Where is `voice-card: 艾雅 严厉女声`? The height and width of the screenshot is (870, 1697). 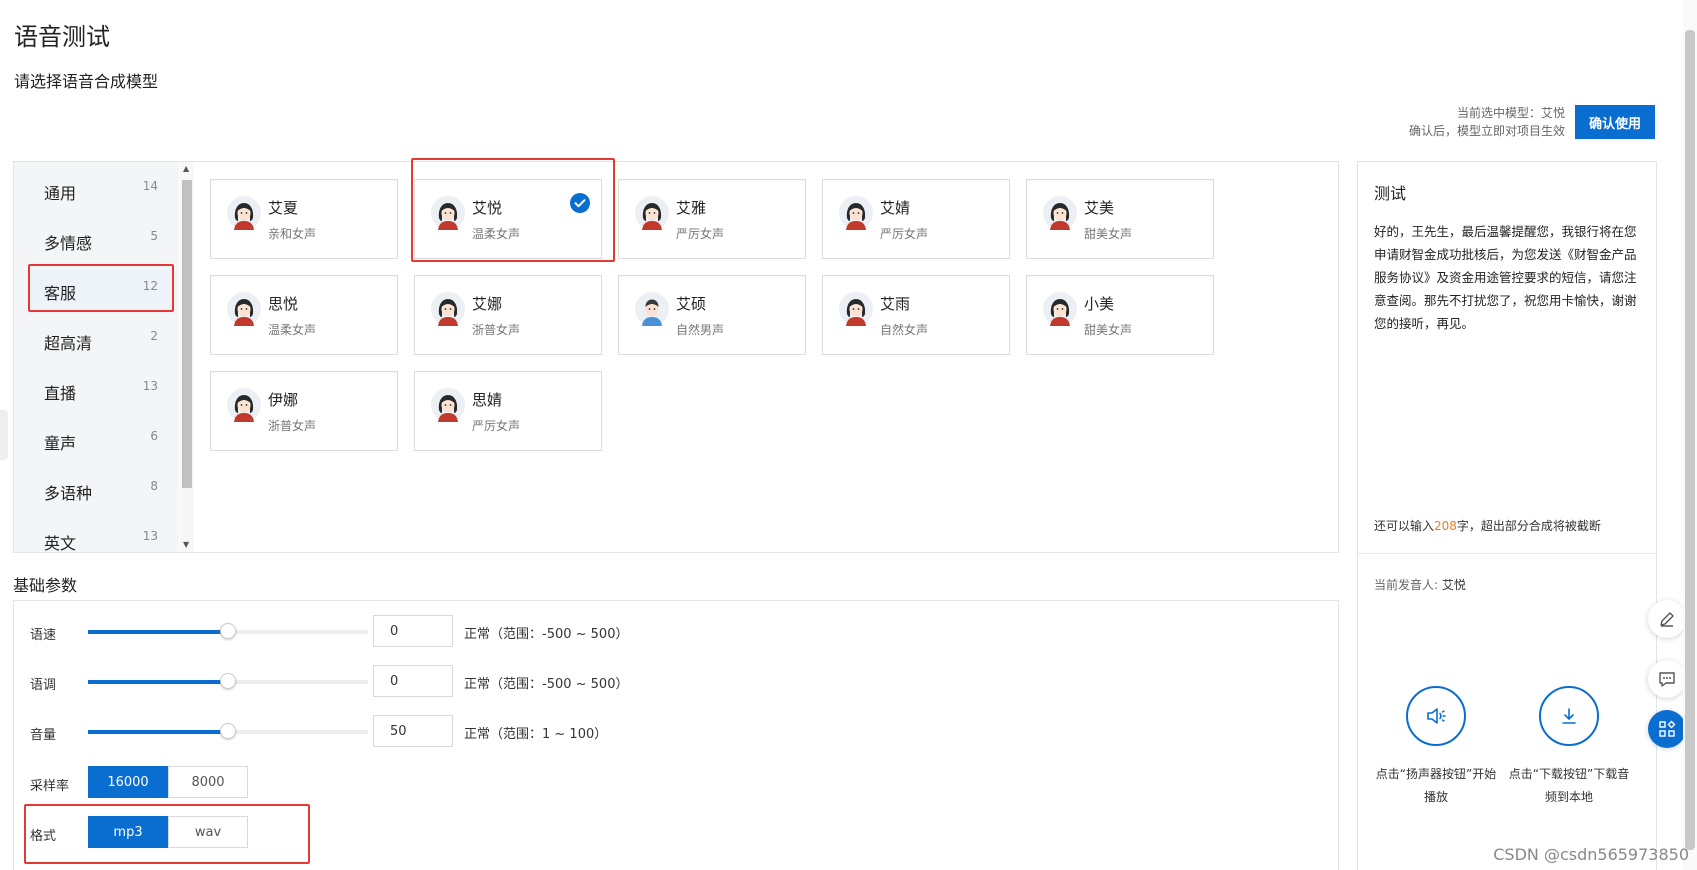
voice-card: 艾雅 严厉女声 is located at coordinates (712, 219).